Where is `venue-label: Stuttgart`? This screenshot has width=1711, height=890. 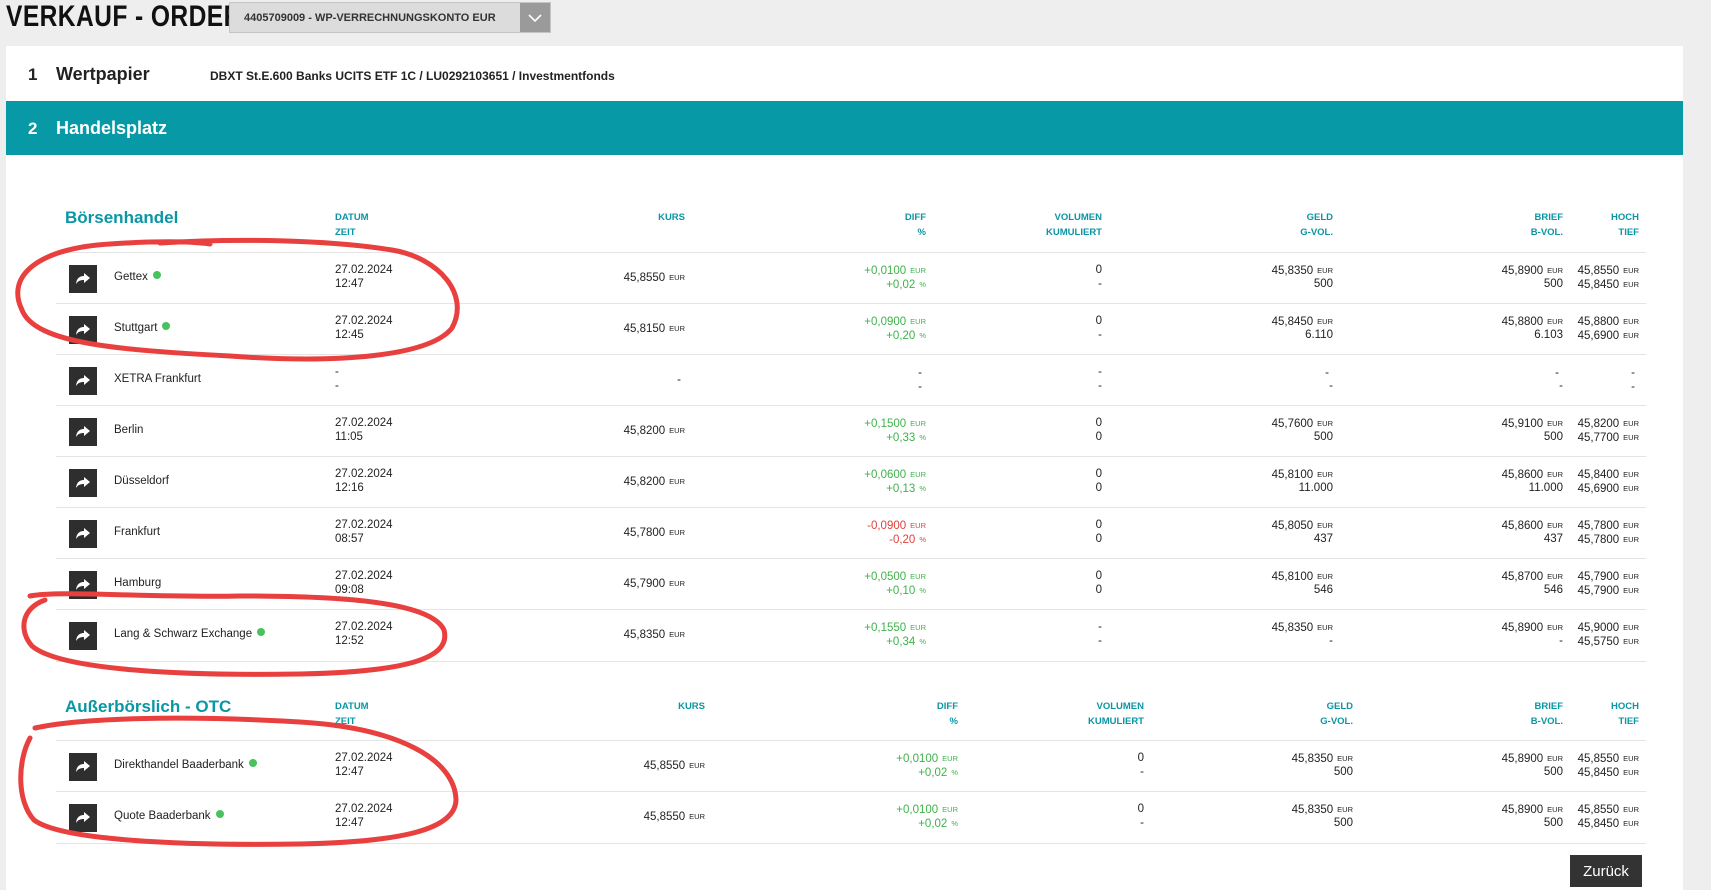 venue-label: Stuttgart is located at coordinates (136, 328).